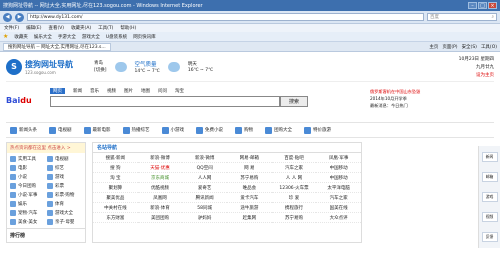  I want to click on site-link: 天猫·优惠, so click(160, 168).